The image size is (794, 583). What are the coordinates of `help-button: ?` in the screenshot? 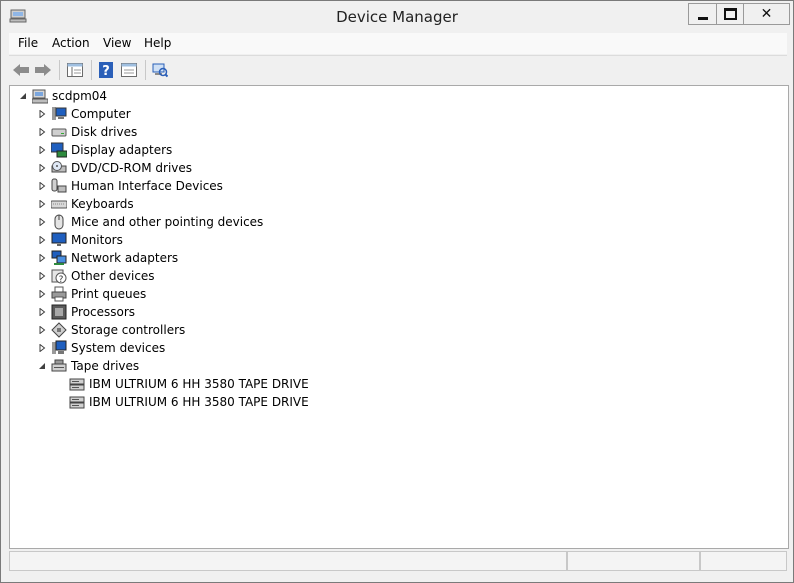 It's located at (106, 70).